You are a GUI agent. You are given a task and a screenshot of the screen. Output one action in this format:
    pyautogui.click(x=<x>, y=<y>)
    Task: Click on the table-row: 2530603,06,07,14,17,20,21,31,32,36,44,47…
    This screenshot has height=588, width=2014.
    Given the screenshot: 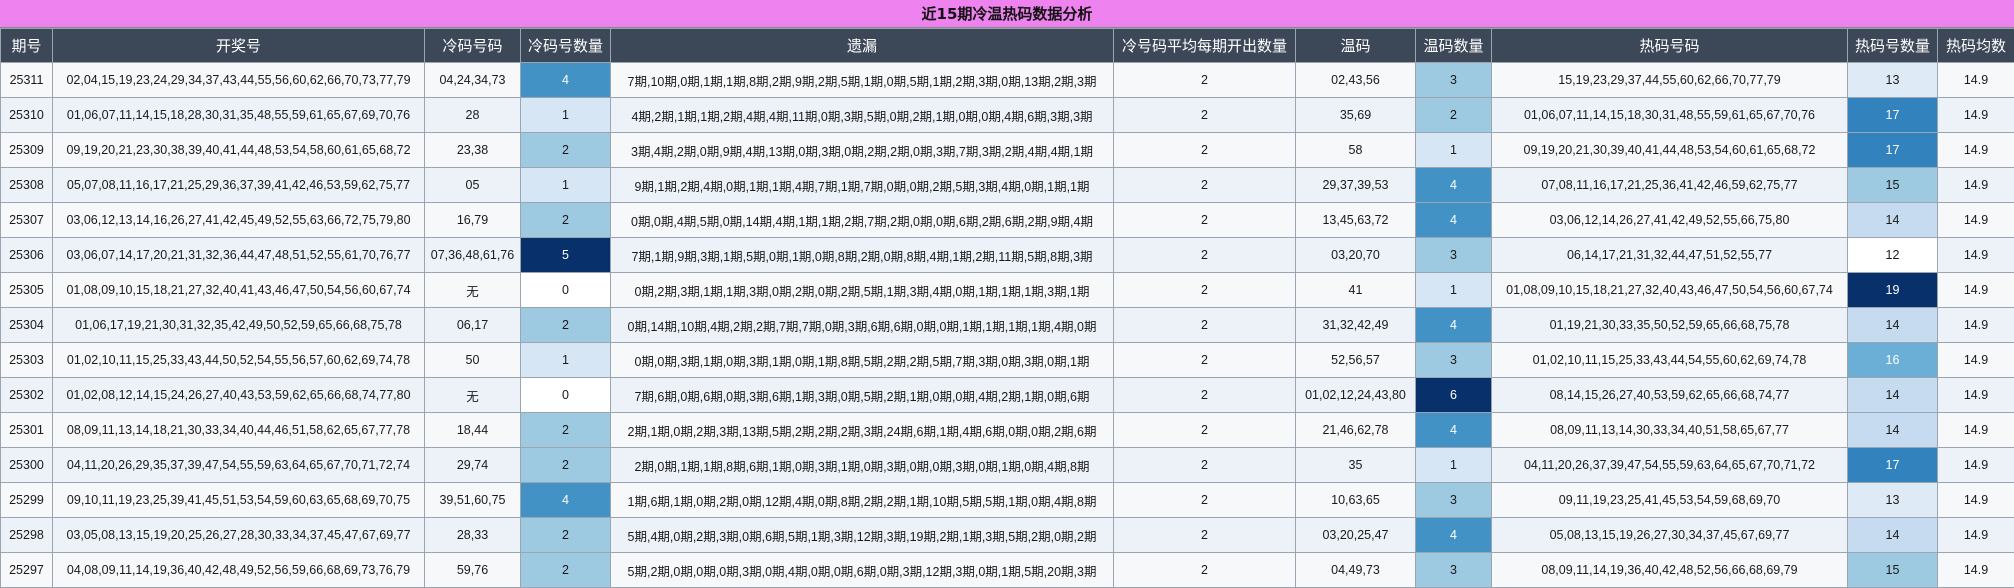 What is the action you would take?
    pyautogui.click(x=1007, y=255)
    